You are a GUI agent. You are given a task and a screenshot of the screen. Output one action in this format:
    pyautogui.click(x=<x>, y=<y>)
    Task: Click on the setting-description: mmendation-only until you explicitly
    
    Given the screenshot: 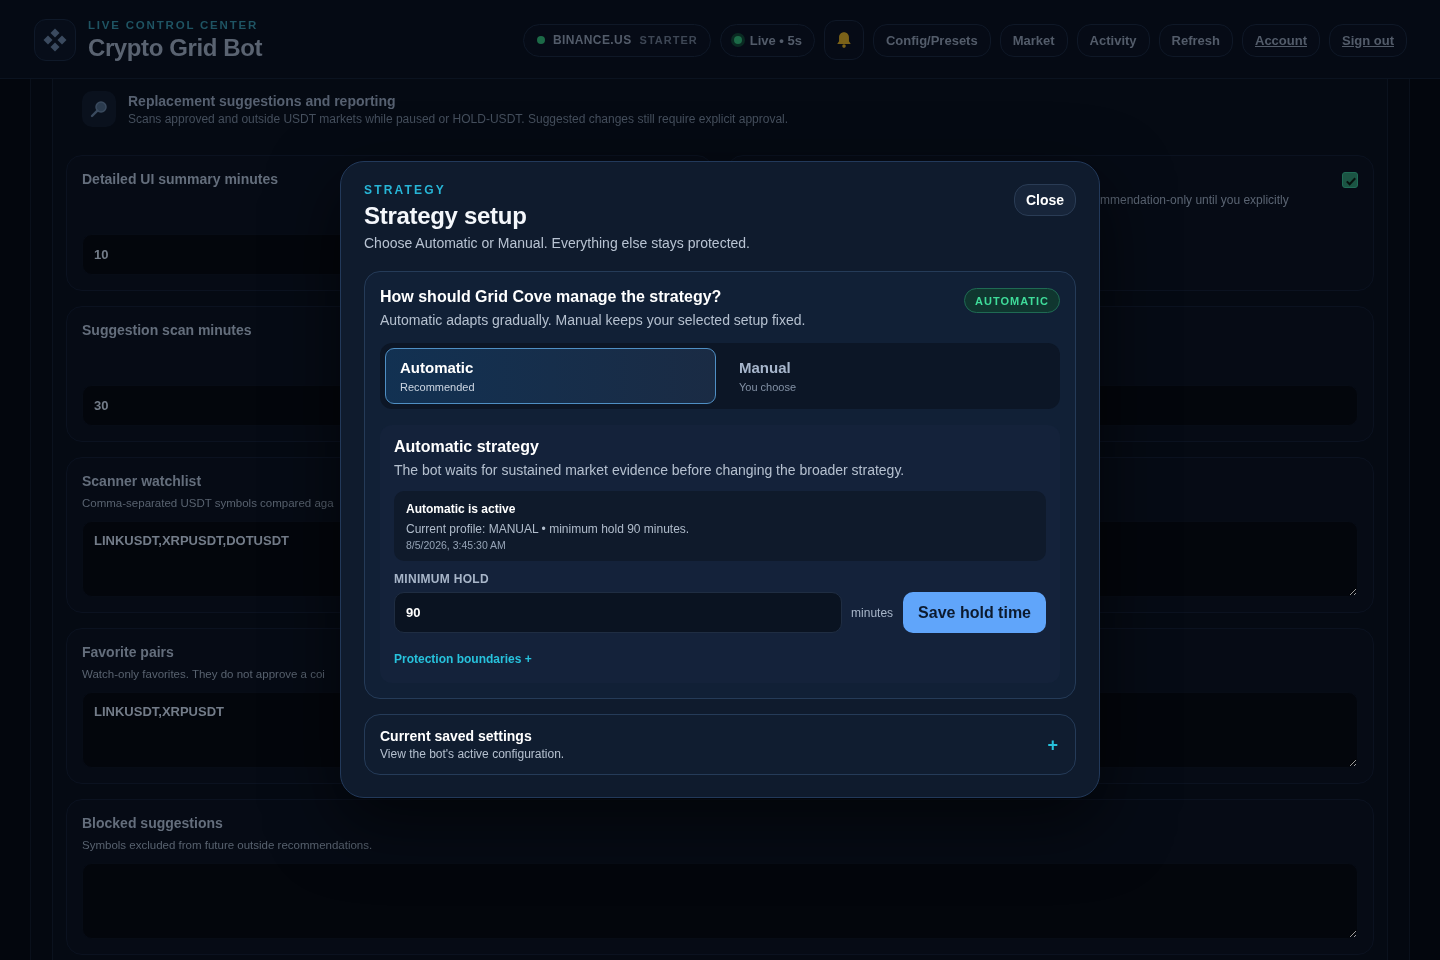 What is the action you would take?
    pyautogui.click(x=1194, y=200)
    